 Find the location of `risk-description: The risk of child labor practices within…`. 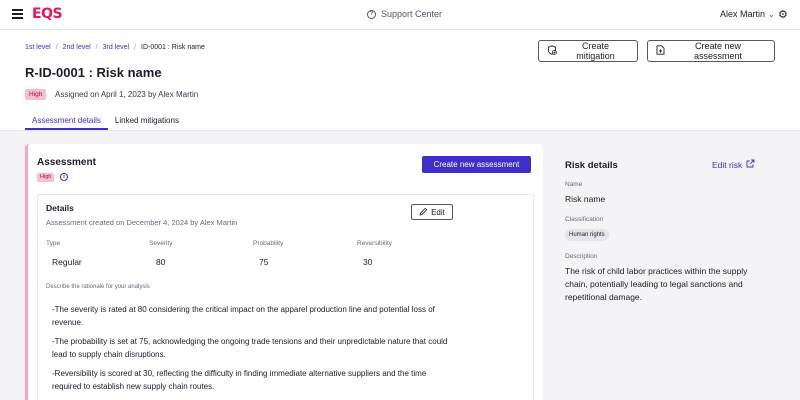

risk-description: The risk of child labor practices within… is located at coordinates (656, 284).